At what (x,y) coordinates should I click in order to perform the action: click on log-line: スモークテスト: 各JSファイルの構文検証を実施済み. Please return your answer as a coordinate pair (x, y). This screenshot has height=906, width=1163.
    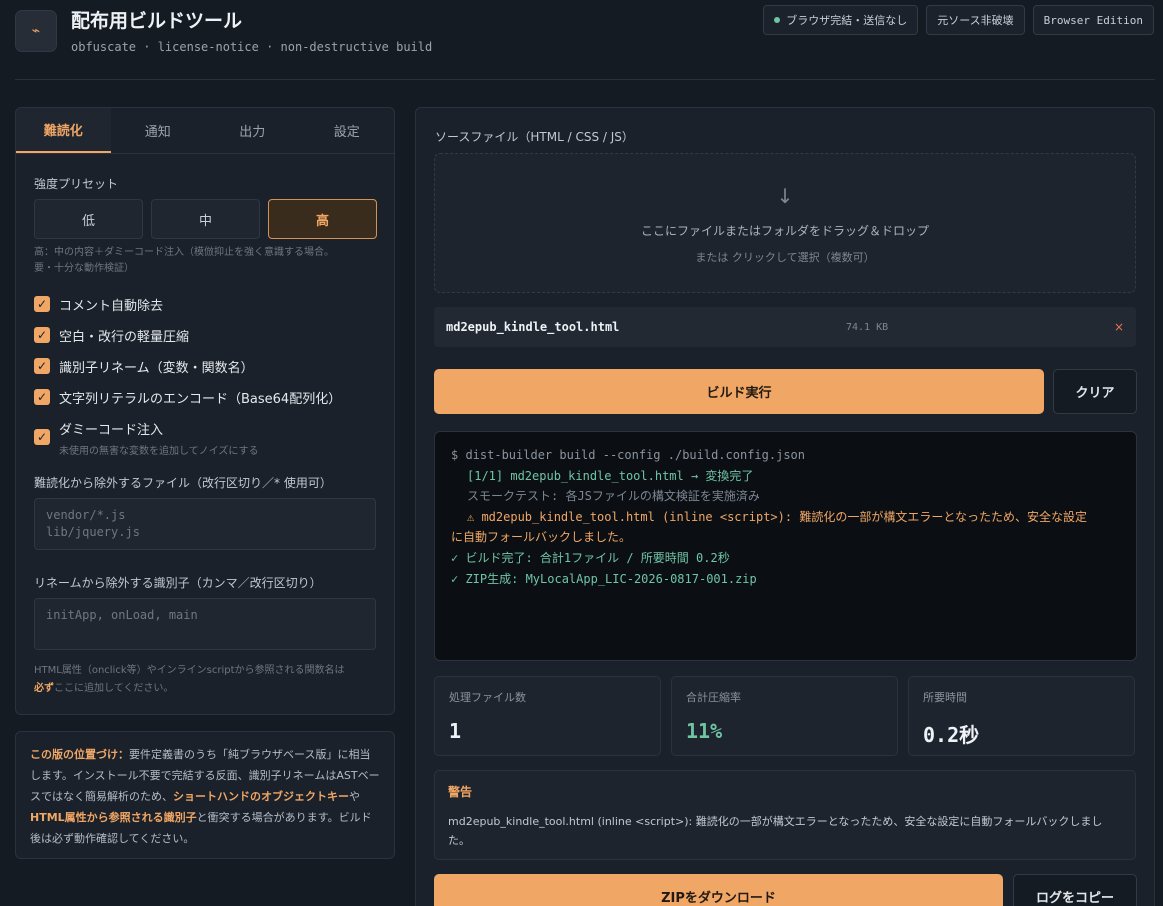
    Looking at the image, I should click on (613, 496).